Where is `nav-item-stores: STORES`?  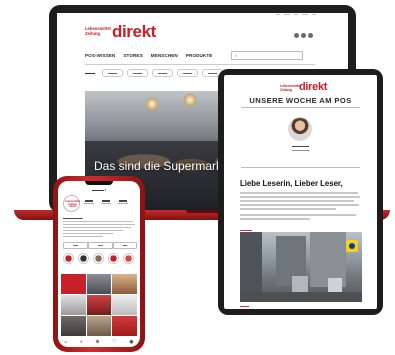
nav-item-stores: STORES is located at coordinates (132, 55).